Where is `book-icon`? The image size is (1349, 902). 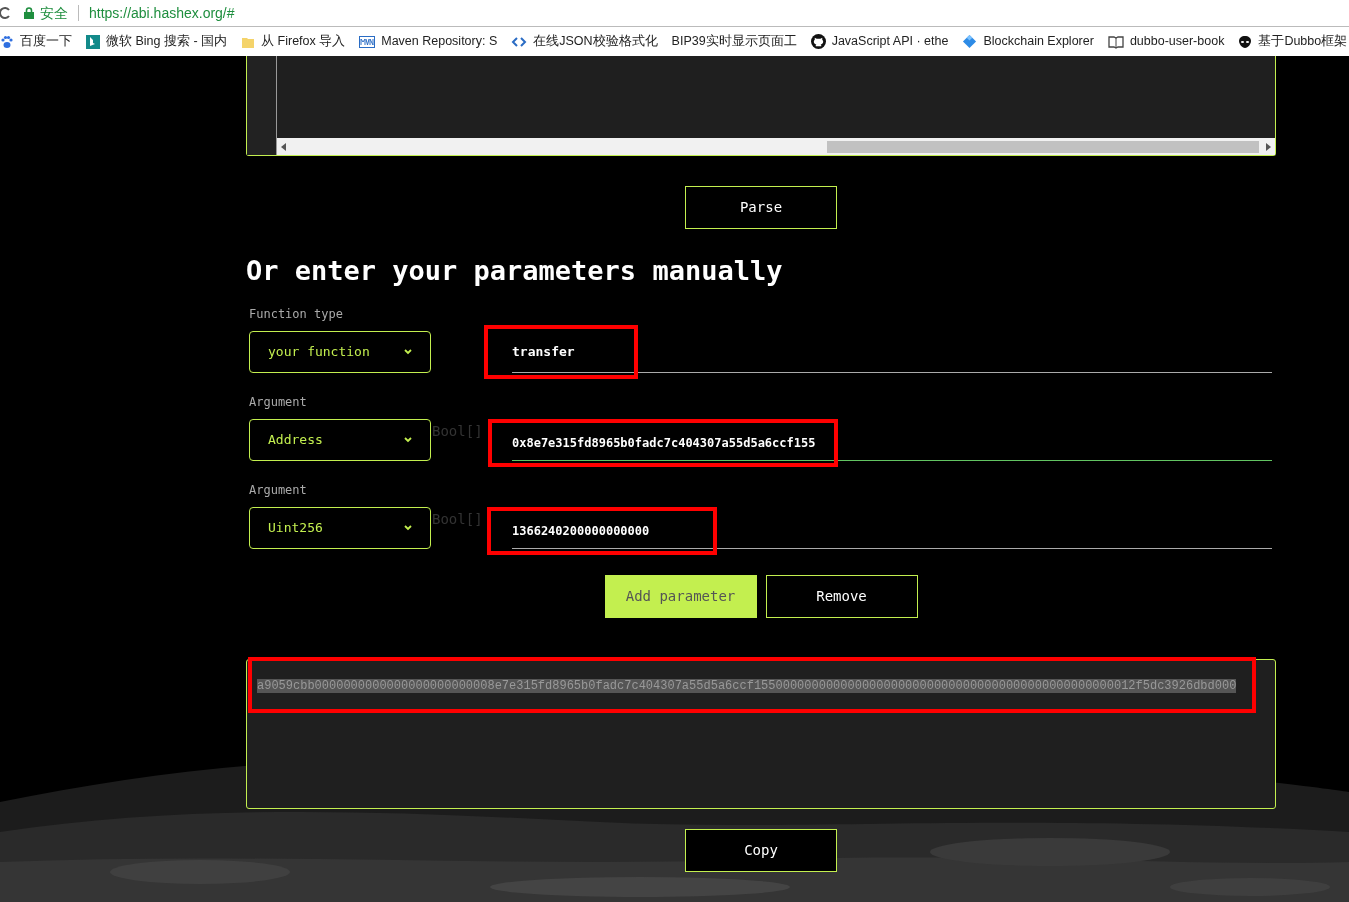
book-icon is located at coordinates (1115, 41).